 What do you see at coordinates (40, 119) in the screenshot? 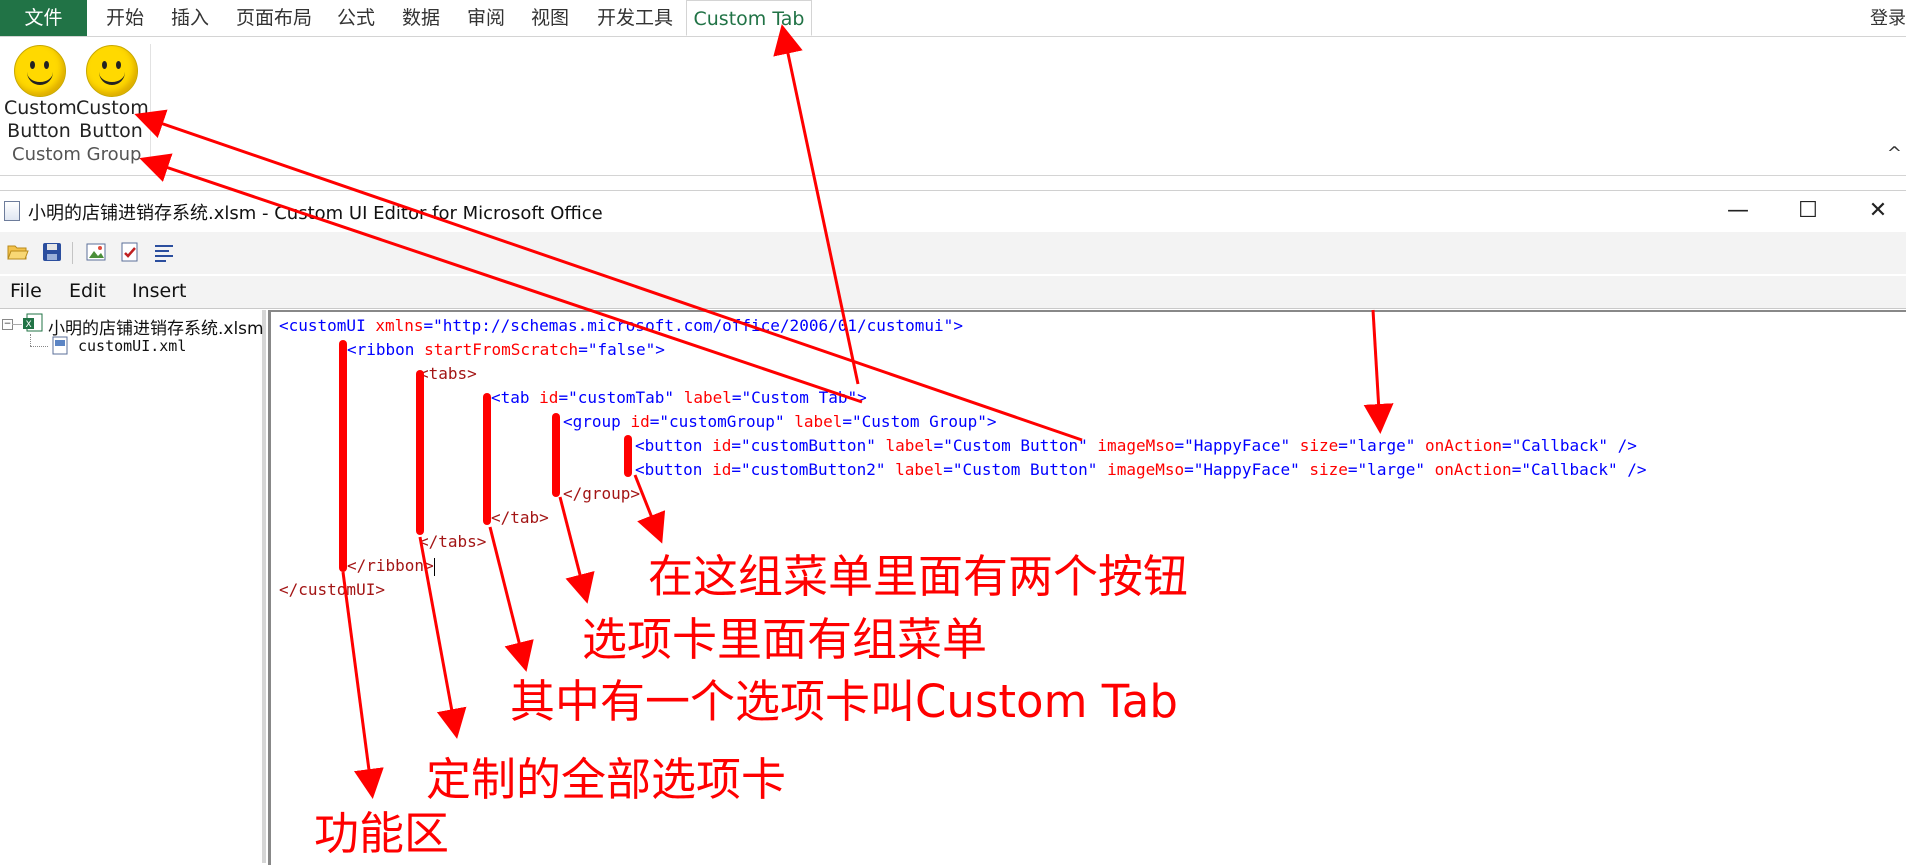
I see `custom-button-1-label: Custom Button` at bounding box center [40, 119].